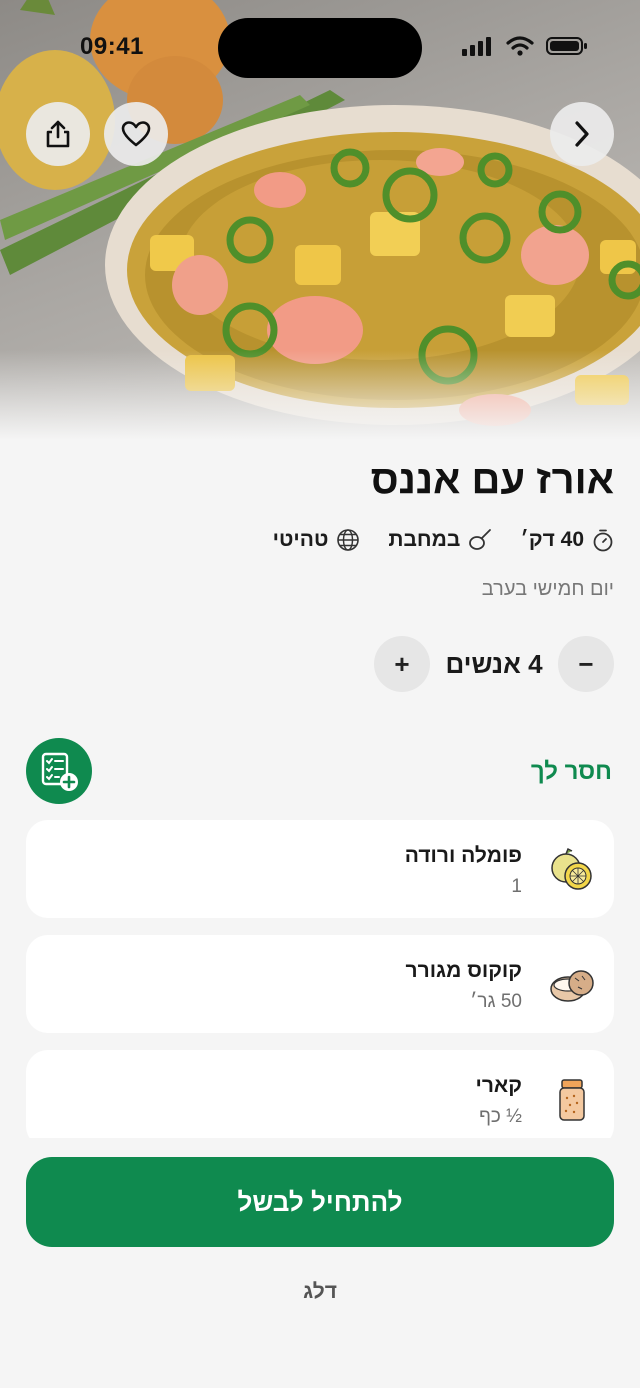 The height and width of the screenshot is (1388, 640). Describe the element at coordinates (320, 48) in the screenshot. I see `dynamic-island` at that location.